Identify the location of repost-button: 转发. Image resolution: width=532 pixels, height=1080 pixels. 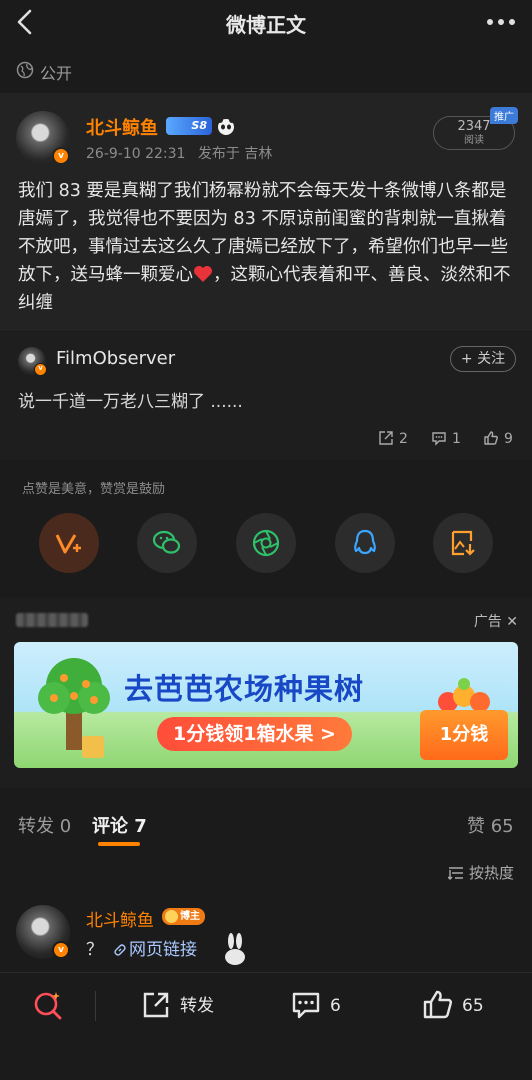
(177, 1006).